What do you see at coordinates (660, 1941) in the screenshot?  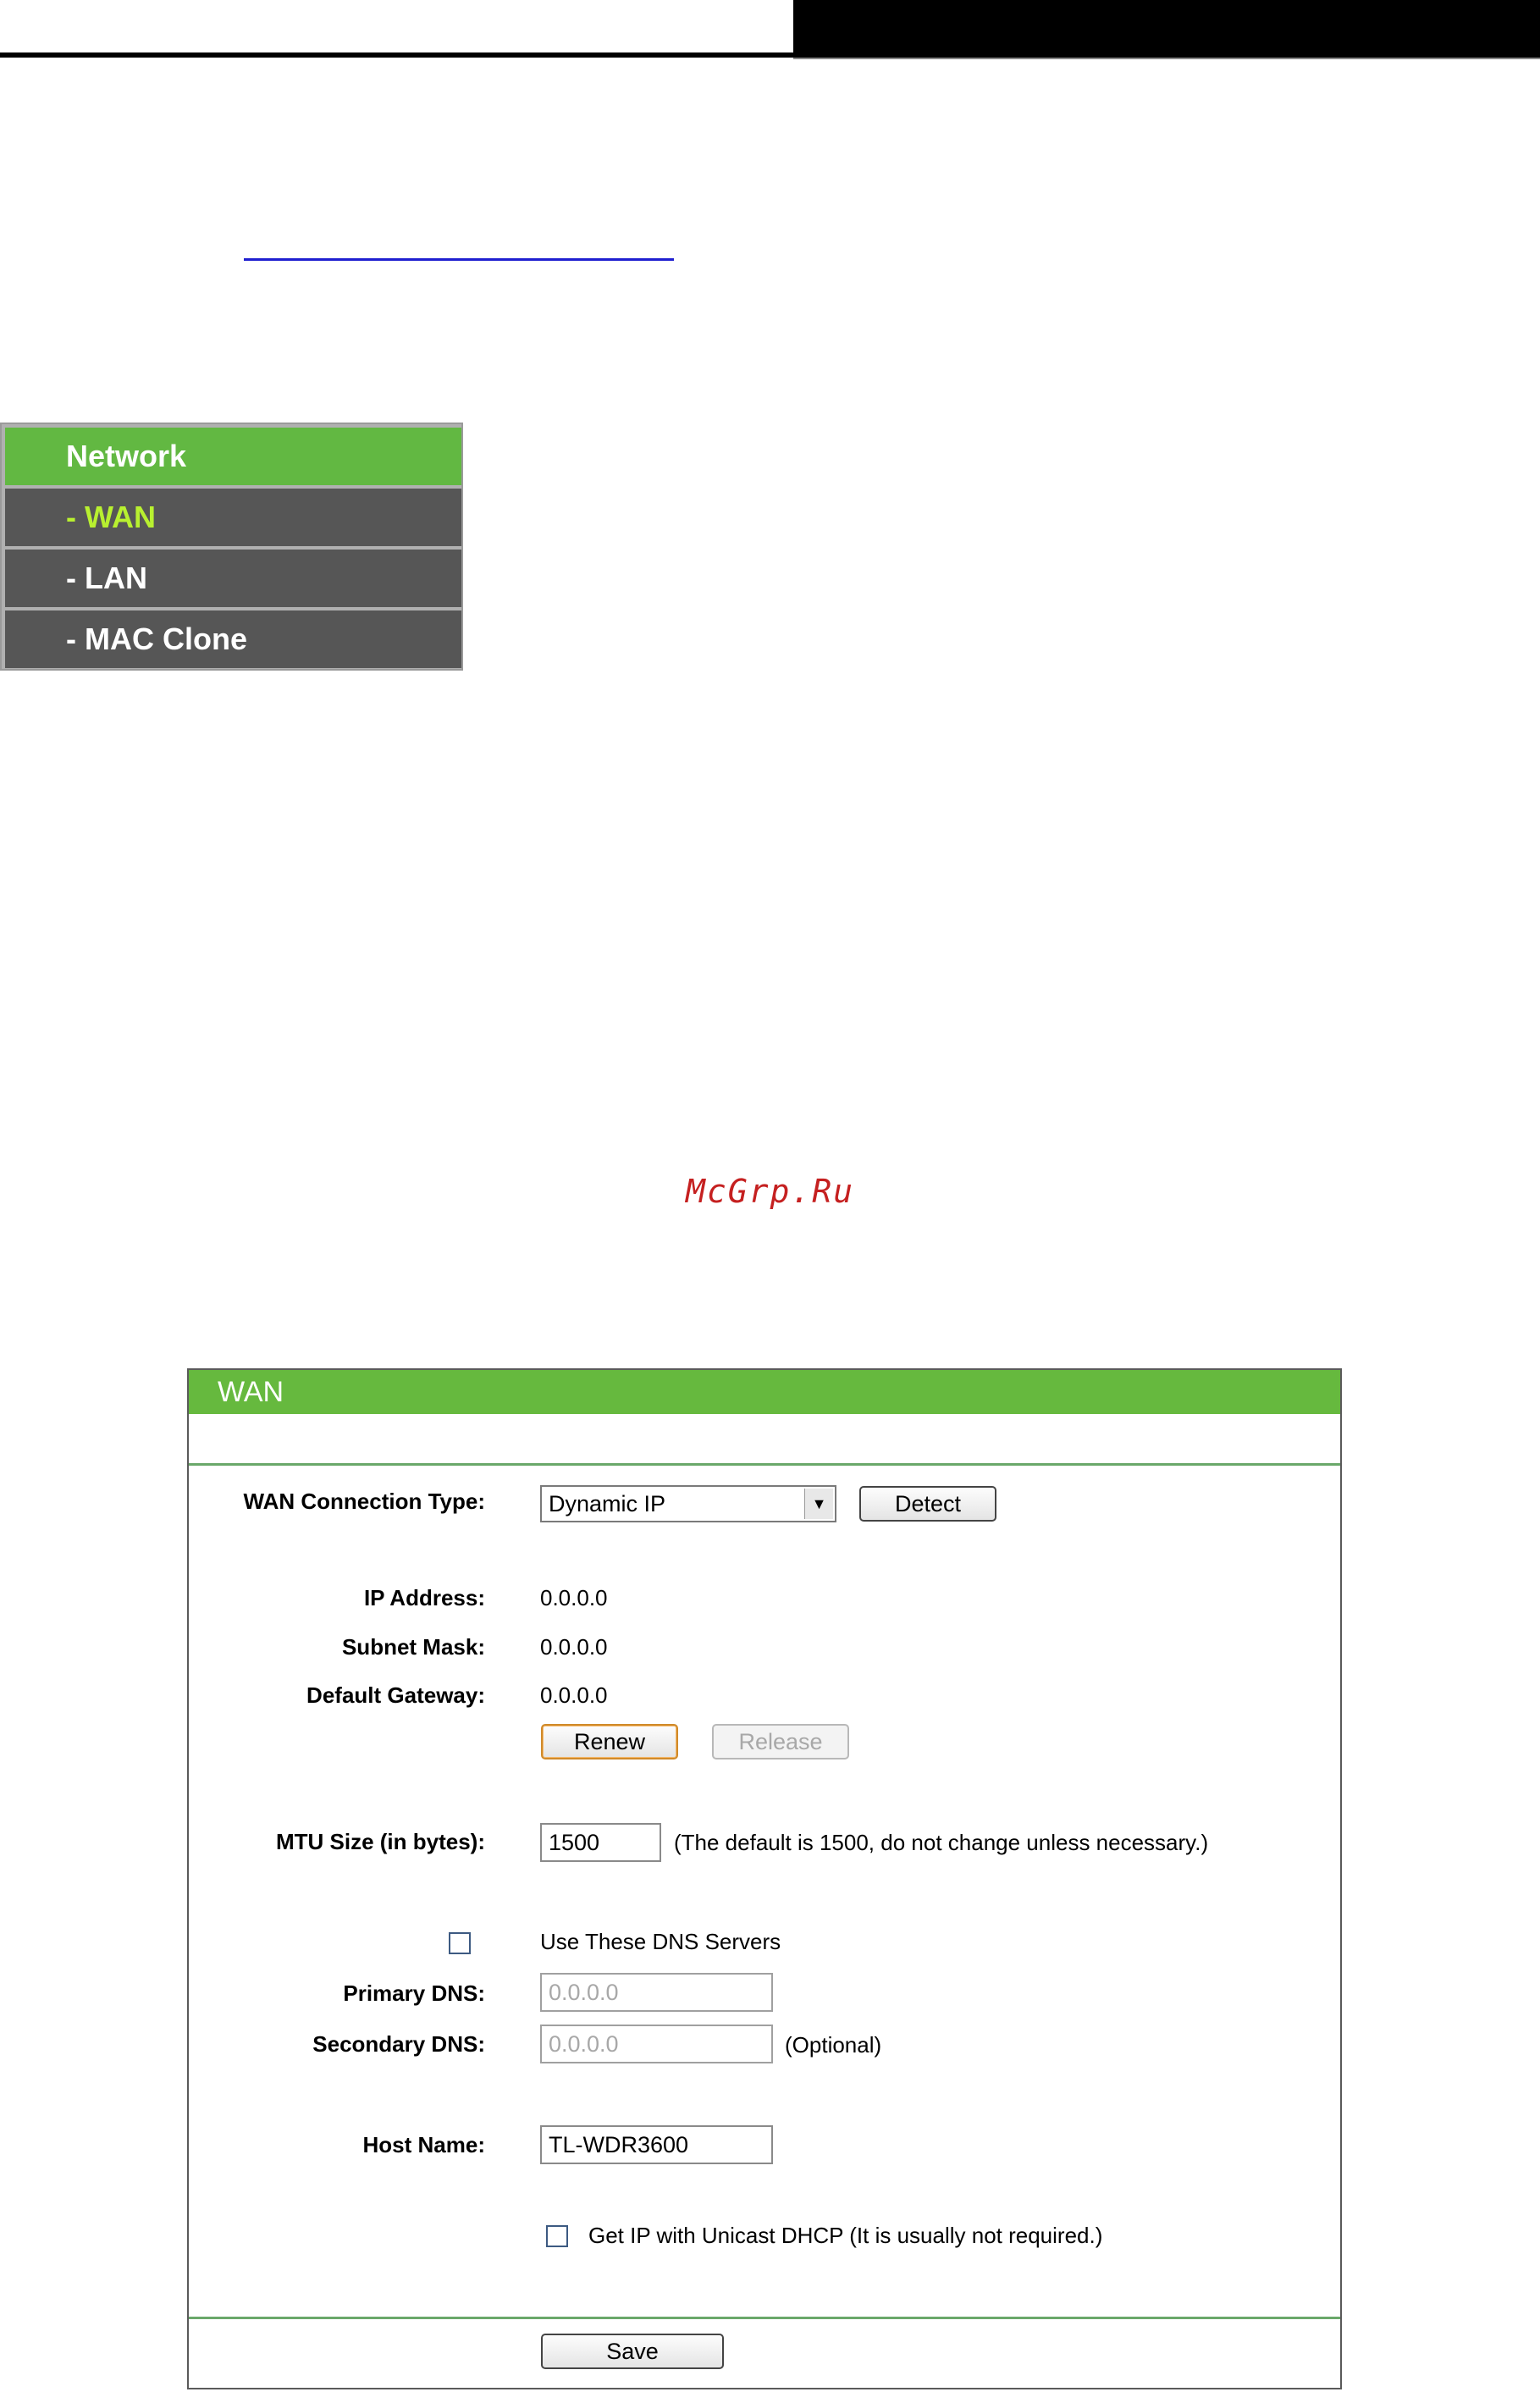 I see `use-dns-label: Use These DNS Servers` at bounding box center [660, 1941].